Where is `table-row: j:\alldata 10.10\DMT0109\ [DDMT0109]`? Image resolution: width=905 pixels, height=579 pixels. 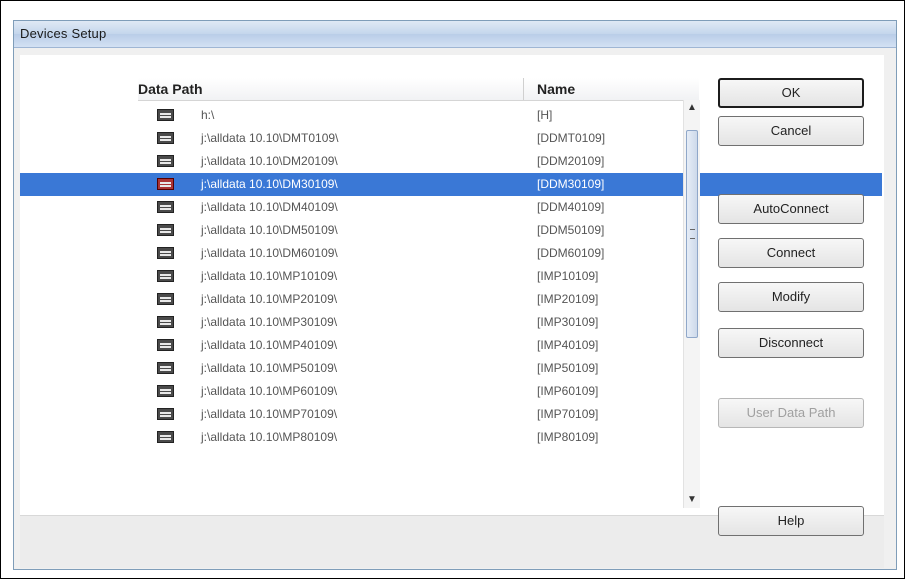
table-row: j:\alldata 10.10\DMT0109\ [DDMT0109] is located at coordinates (410, 138).